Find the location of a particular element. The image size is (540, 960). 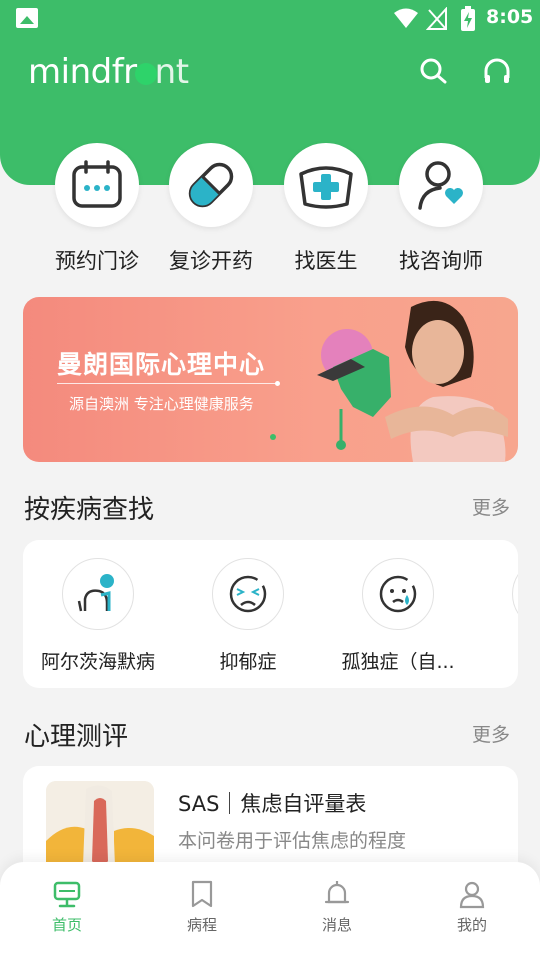

elderly-person-icon is located at coordinates (98, 594).